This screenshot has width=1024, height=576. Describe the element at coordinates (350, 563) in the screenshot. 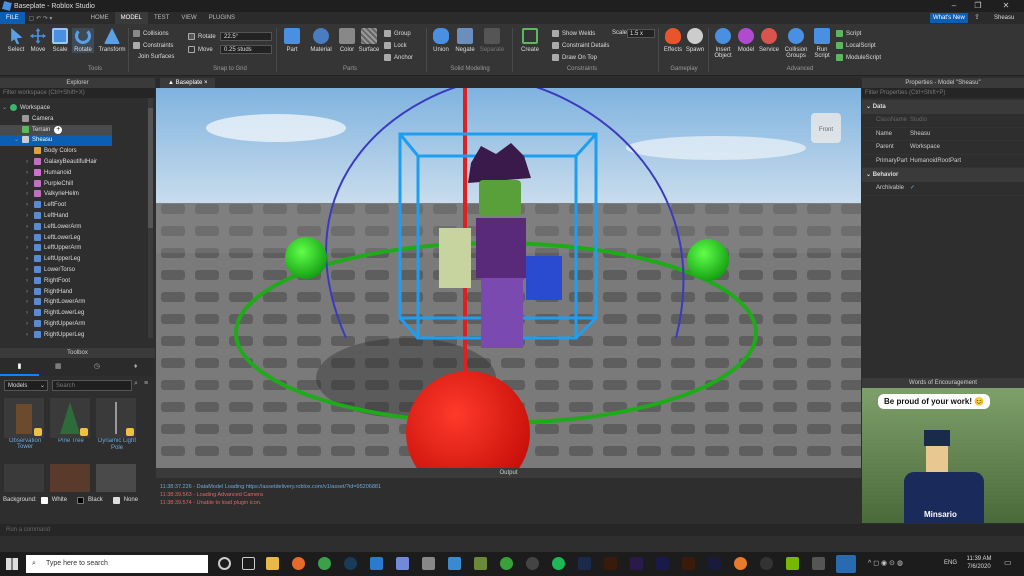

I see `steam-icon` at that location.